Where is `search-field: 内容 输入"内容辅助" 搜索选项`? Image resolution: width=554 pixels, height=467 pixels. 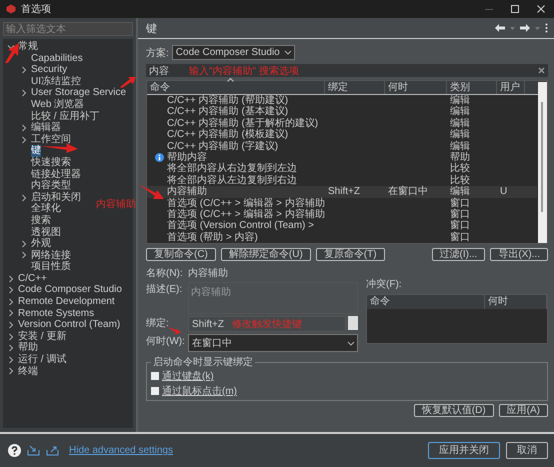
search-field: 内容 输入"内容辅助" 搜索选项 is located at coordinates (347, 70).